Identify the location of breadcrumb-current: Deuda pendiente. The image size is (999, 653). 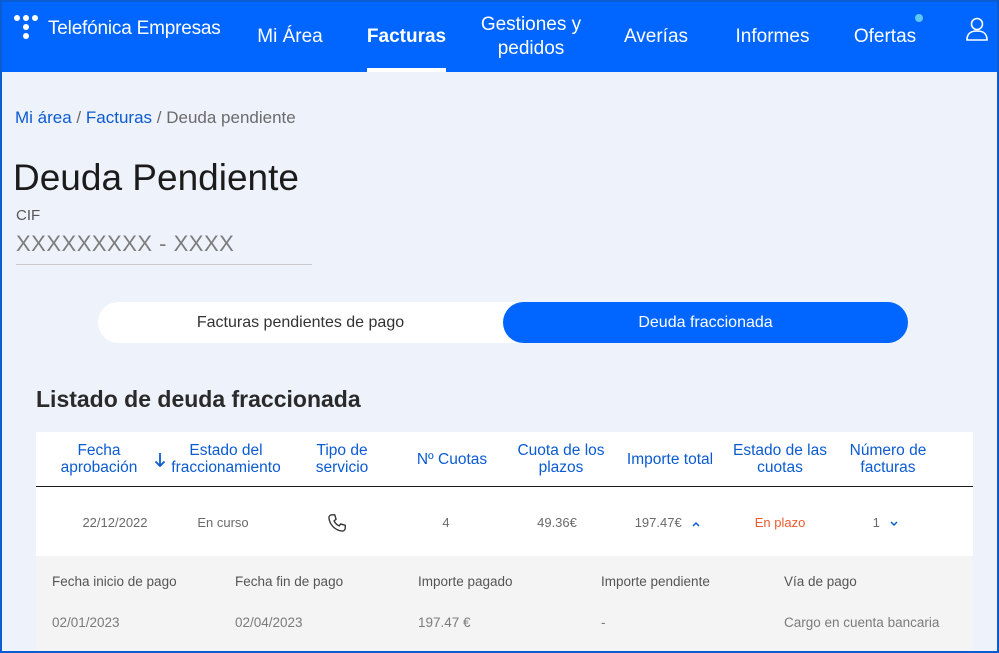
(231, 117).